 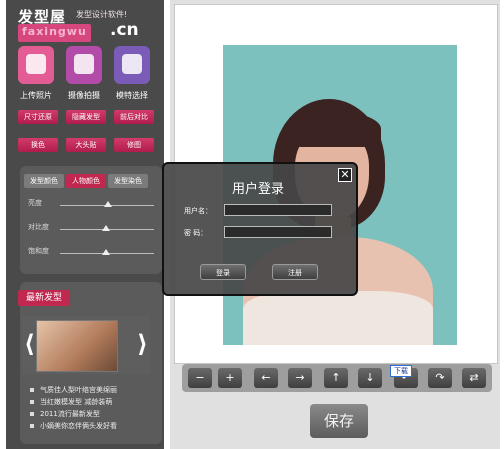 I want to click on saturation-slider: 饱和度, so click(x=91, y=253).